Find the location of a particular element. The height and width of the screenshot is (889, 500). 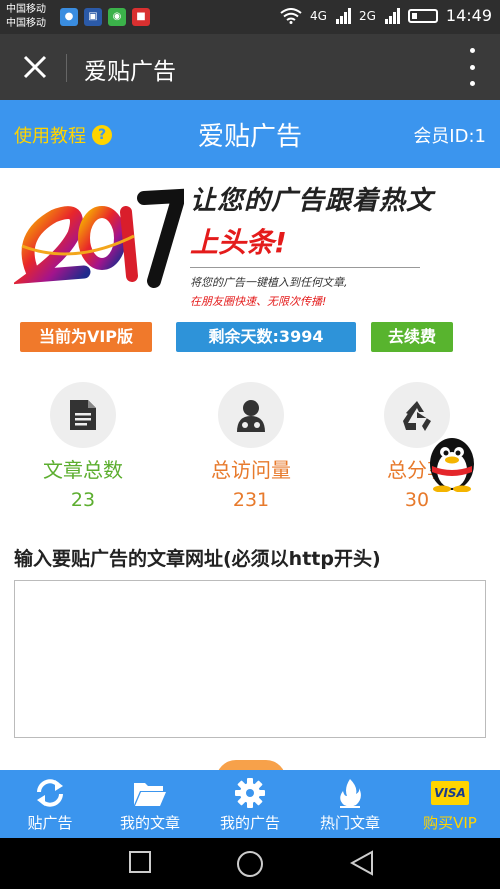

nav-item-my-ads: 我的广告 is located at coordinates (250, 804).